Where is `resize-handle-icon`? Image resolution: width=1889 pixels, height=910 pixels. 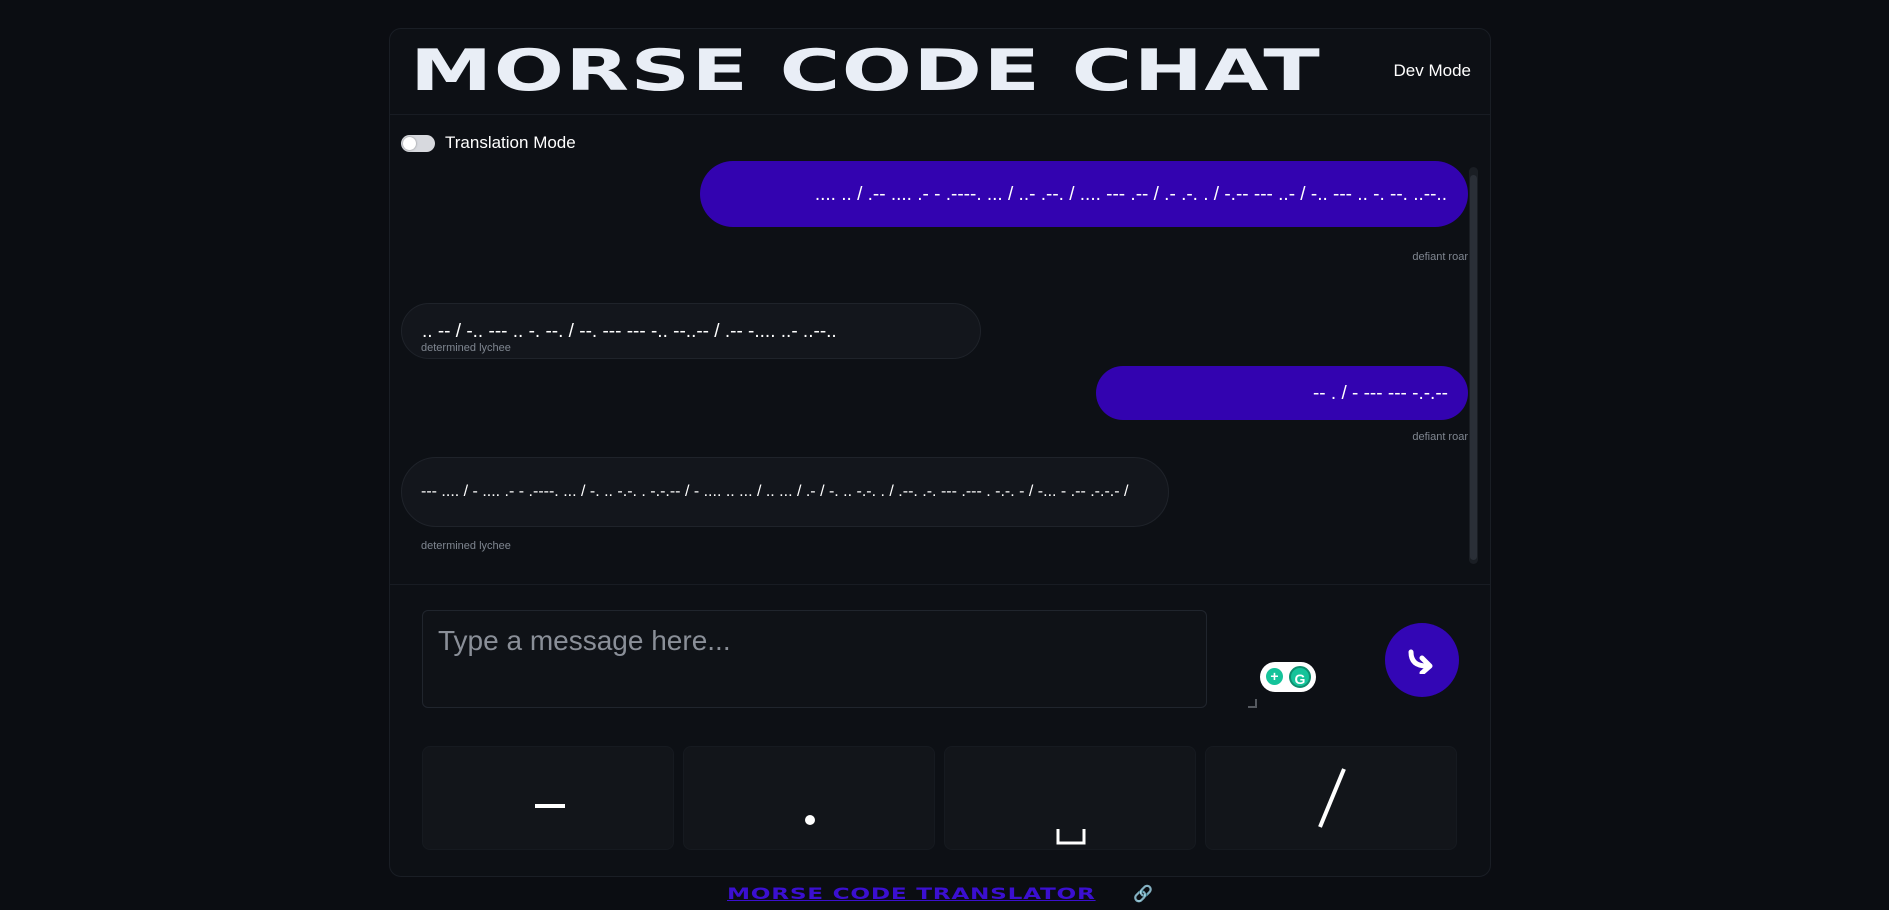
resize-handle-icon is located at coordinates (1252, 703).